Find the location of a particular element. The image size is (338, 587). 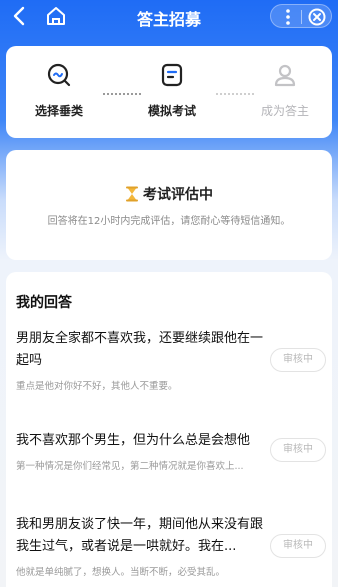

step-label: 成为答主 is located at coordinates (284, 111).